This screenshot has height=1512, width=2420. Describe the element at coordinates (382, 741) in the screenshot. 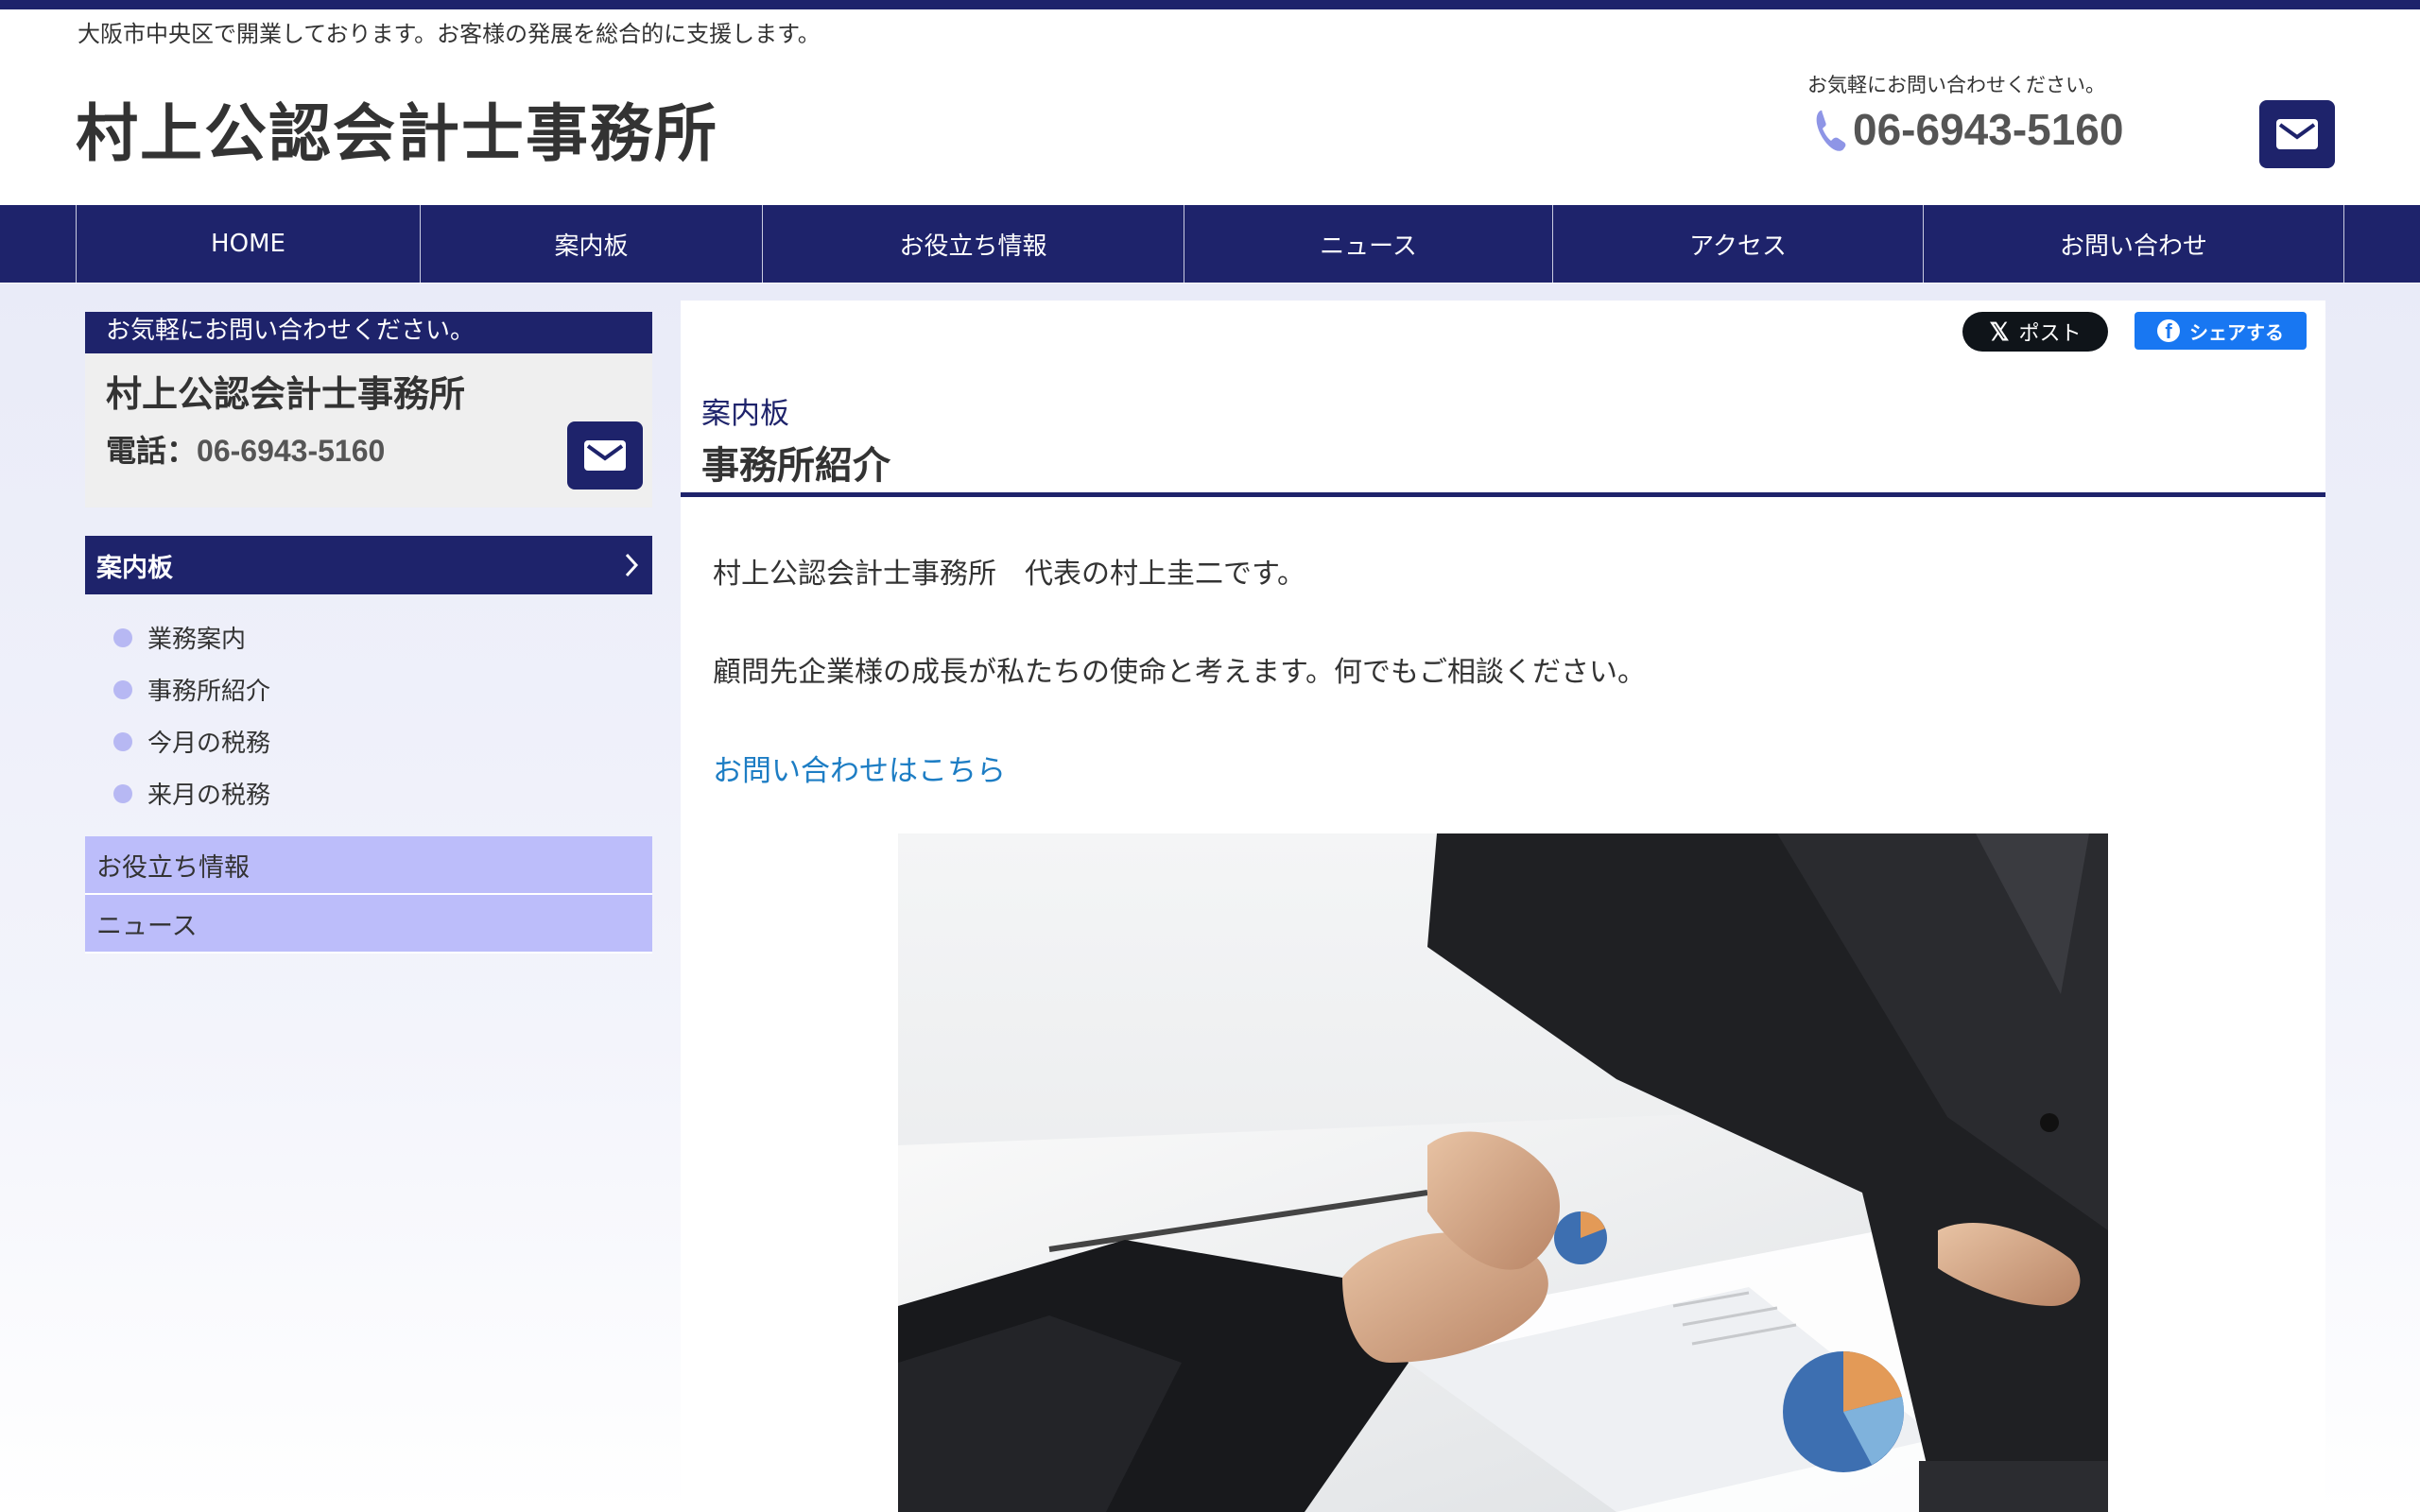

I see `sidebar-item-this-month-tax: 今月の税務` at that location.